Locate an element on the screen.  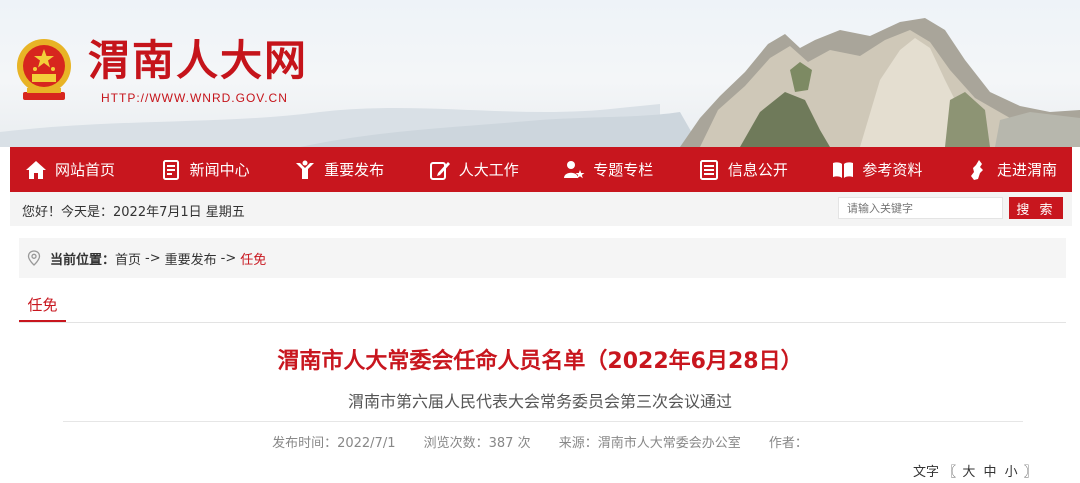
font-size-label: 文字 is located at coordinates (926, 472).